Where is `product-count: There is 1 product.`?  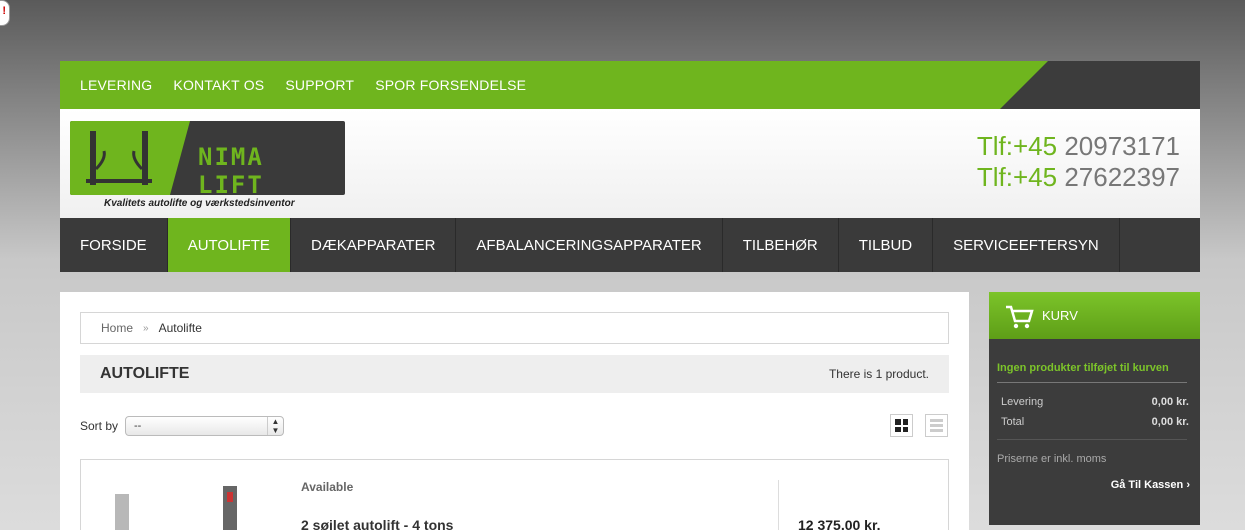 product-count: There is 1 product. is located at coordinates (878, 374).